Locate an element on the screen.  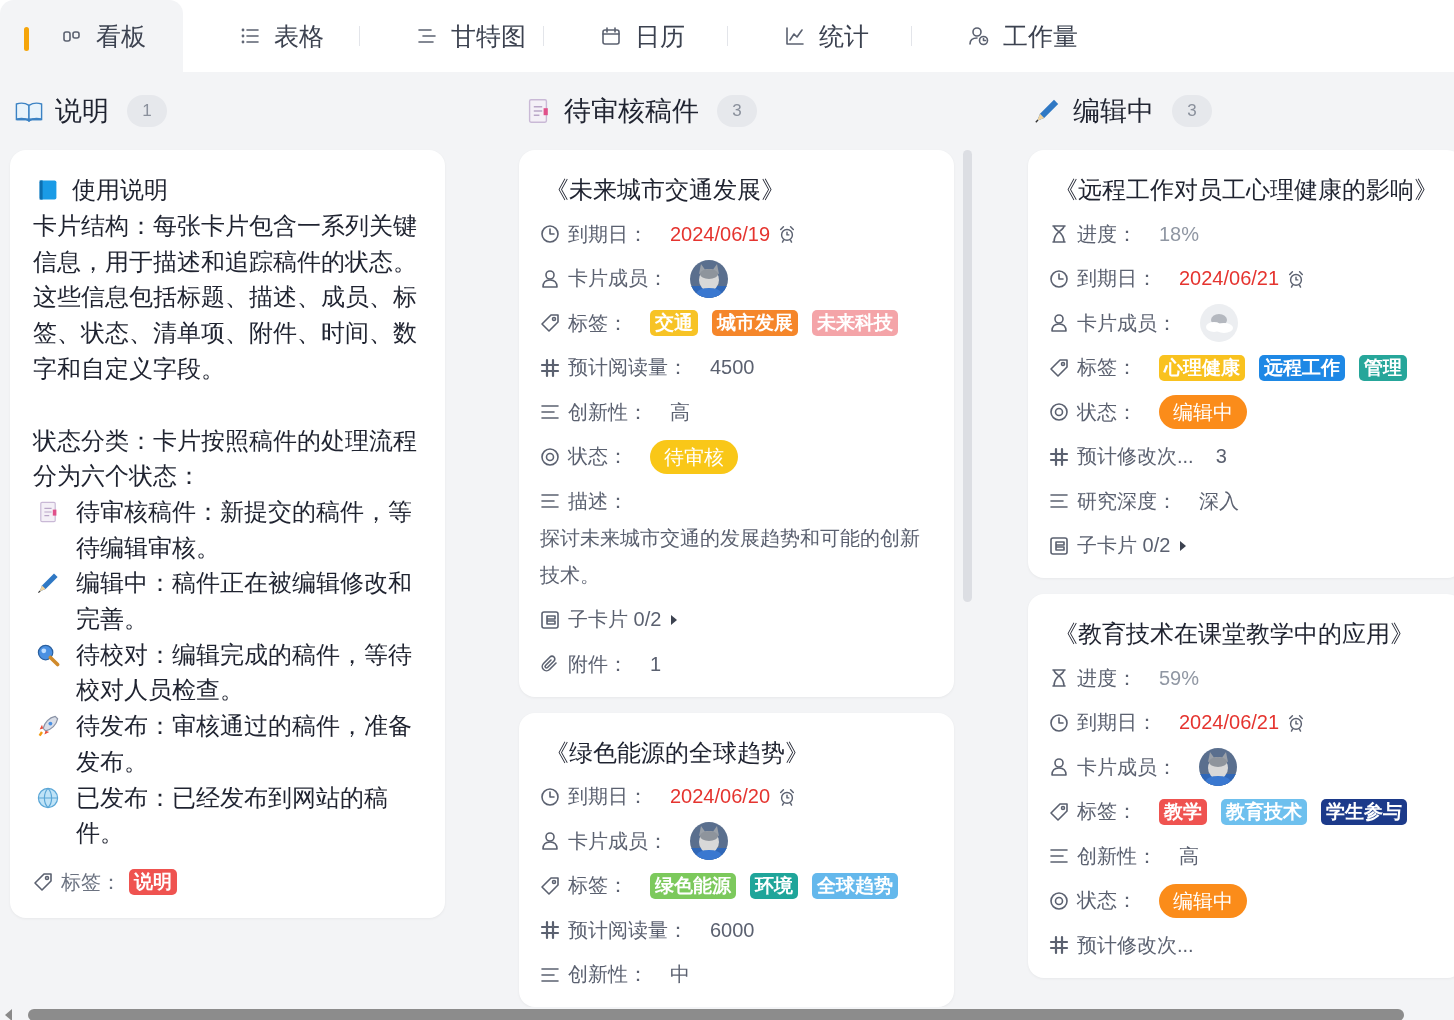
list-icon is located at coordinates (250, 36).